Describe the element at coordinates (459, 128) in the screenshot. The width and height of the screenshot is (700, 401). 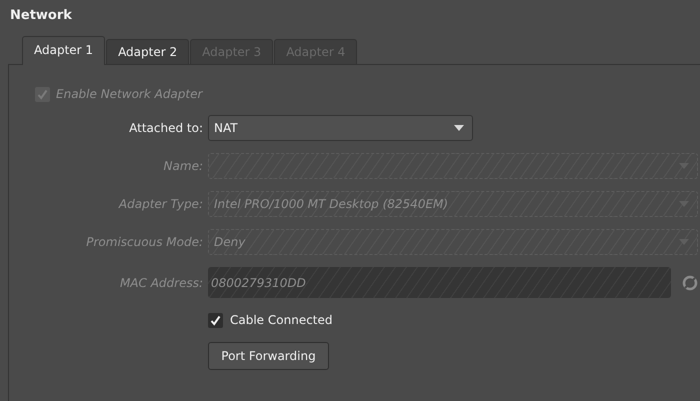
I see `caret-icon` at that location.